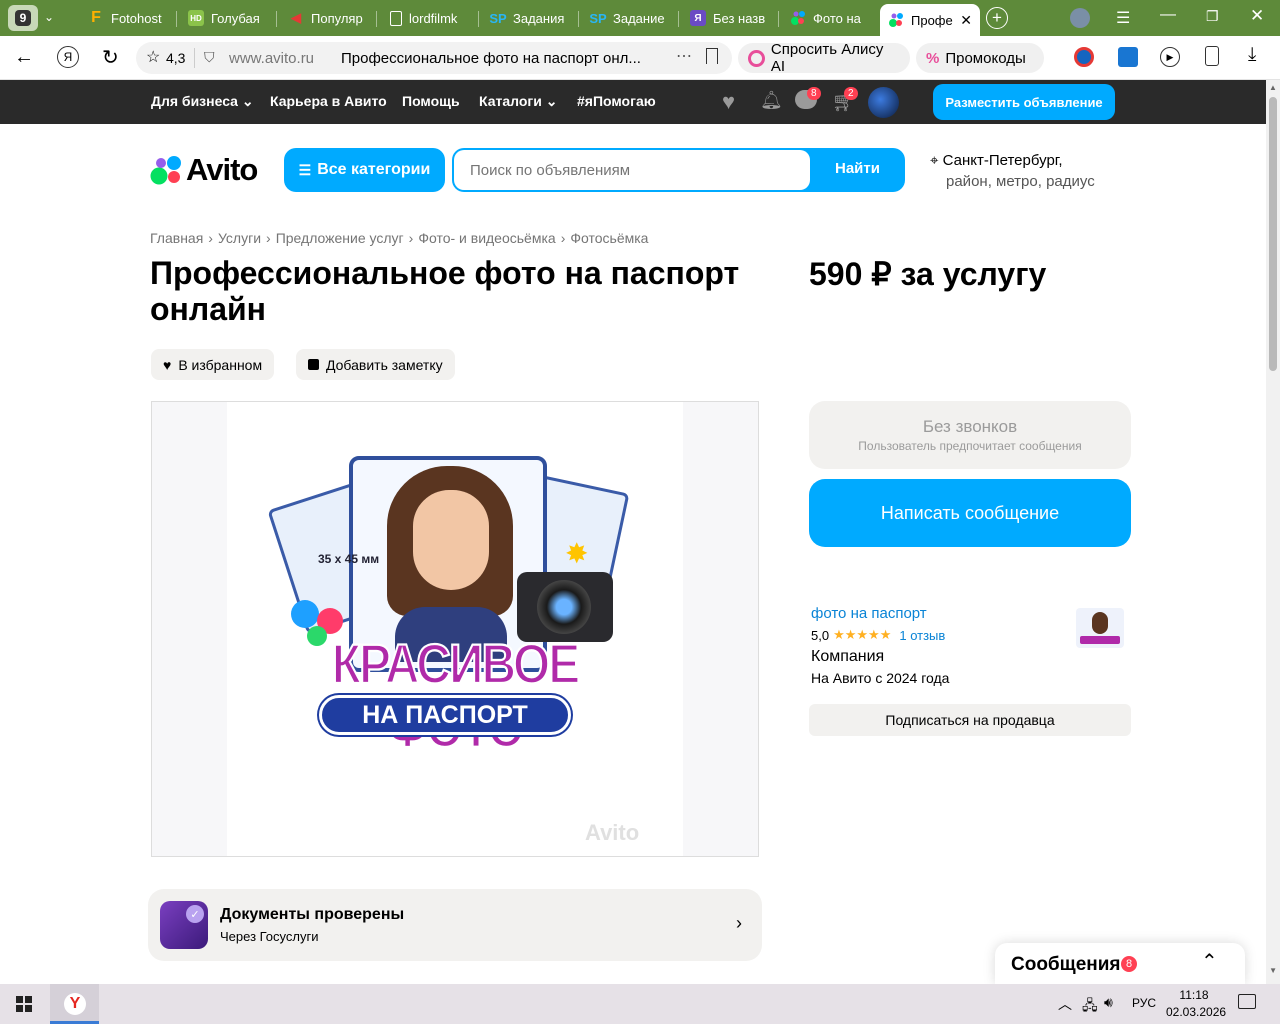 The image size is (1280, 1024). Describe the element at coordinates (486, 238) in the screenshot. I see `breadcrumb-item: Фото- и видеосьёмка` at that location.